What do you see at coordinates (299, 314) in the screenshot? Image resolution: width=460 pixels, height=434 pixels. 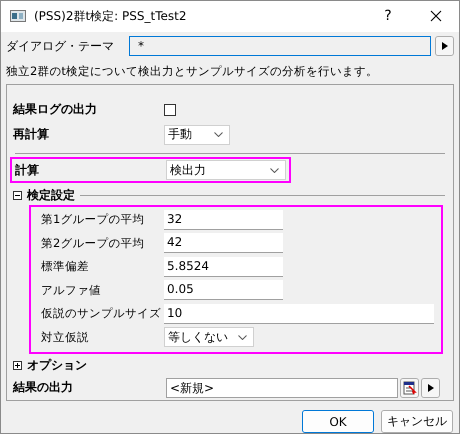 I see `input-field: 10` at bounding box center [299, 314].